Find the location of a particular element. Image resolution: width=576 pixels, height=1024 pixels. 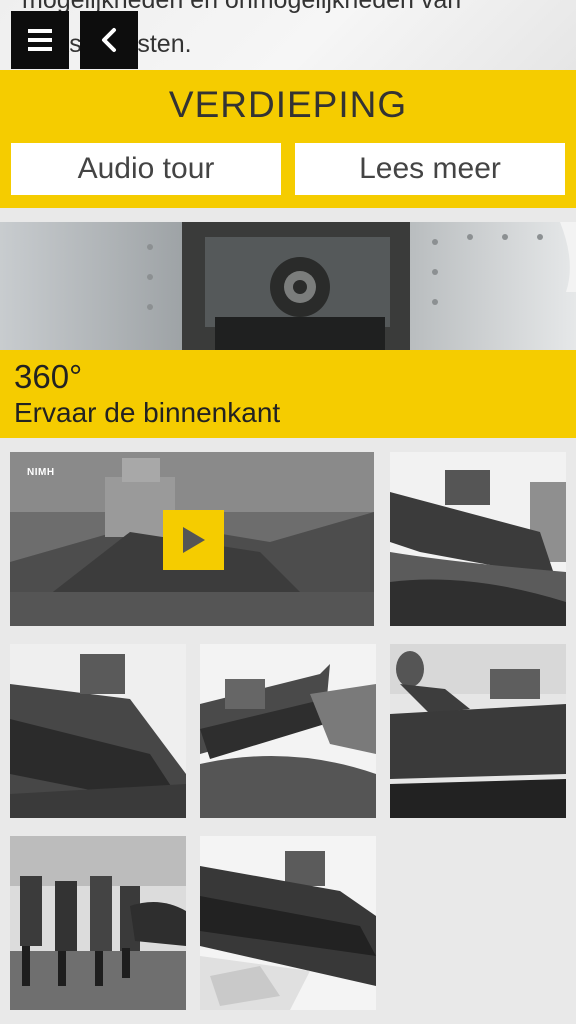

lees-meer-button: Lees meer is located at coordinates (430, 169).